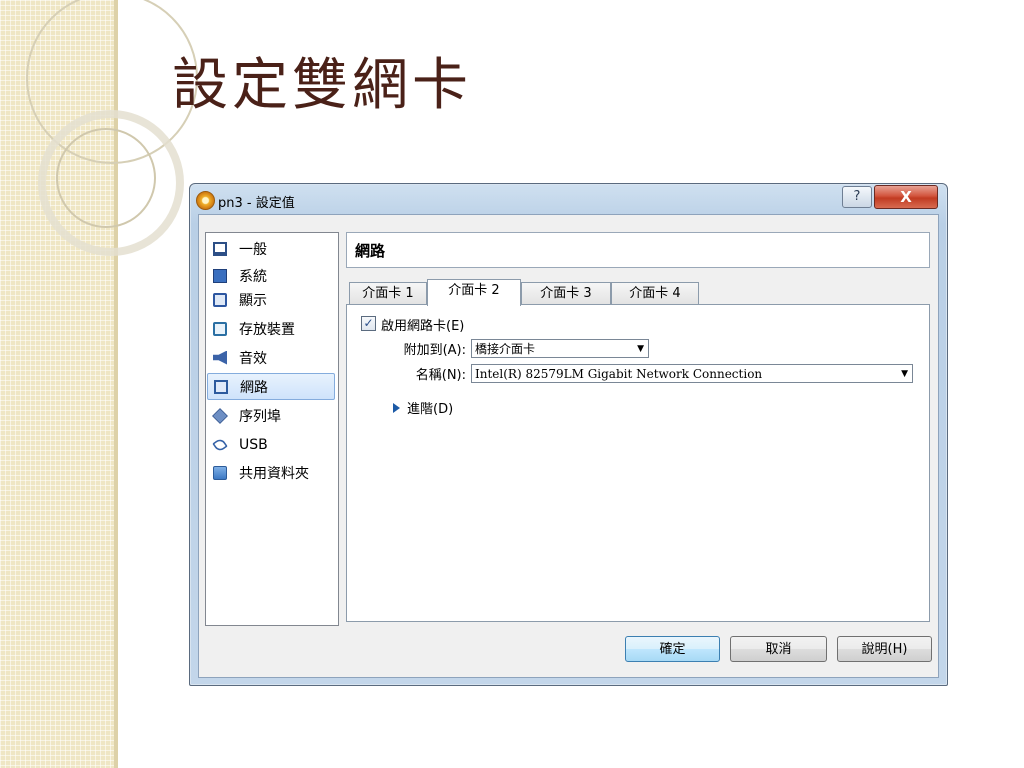 This screenshot has width=1024, height=768. I want to click on enable-adapter-label: 啟用網路卡(E), so click(422, 324).